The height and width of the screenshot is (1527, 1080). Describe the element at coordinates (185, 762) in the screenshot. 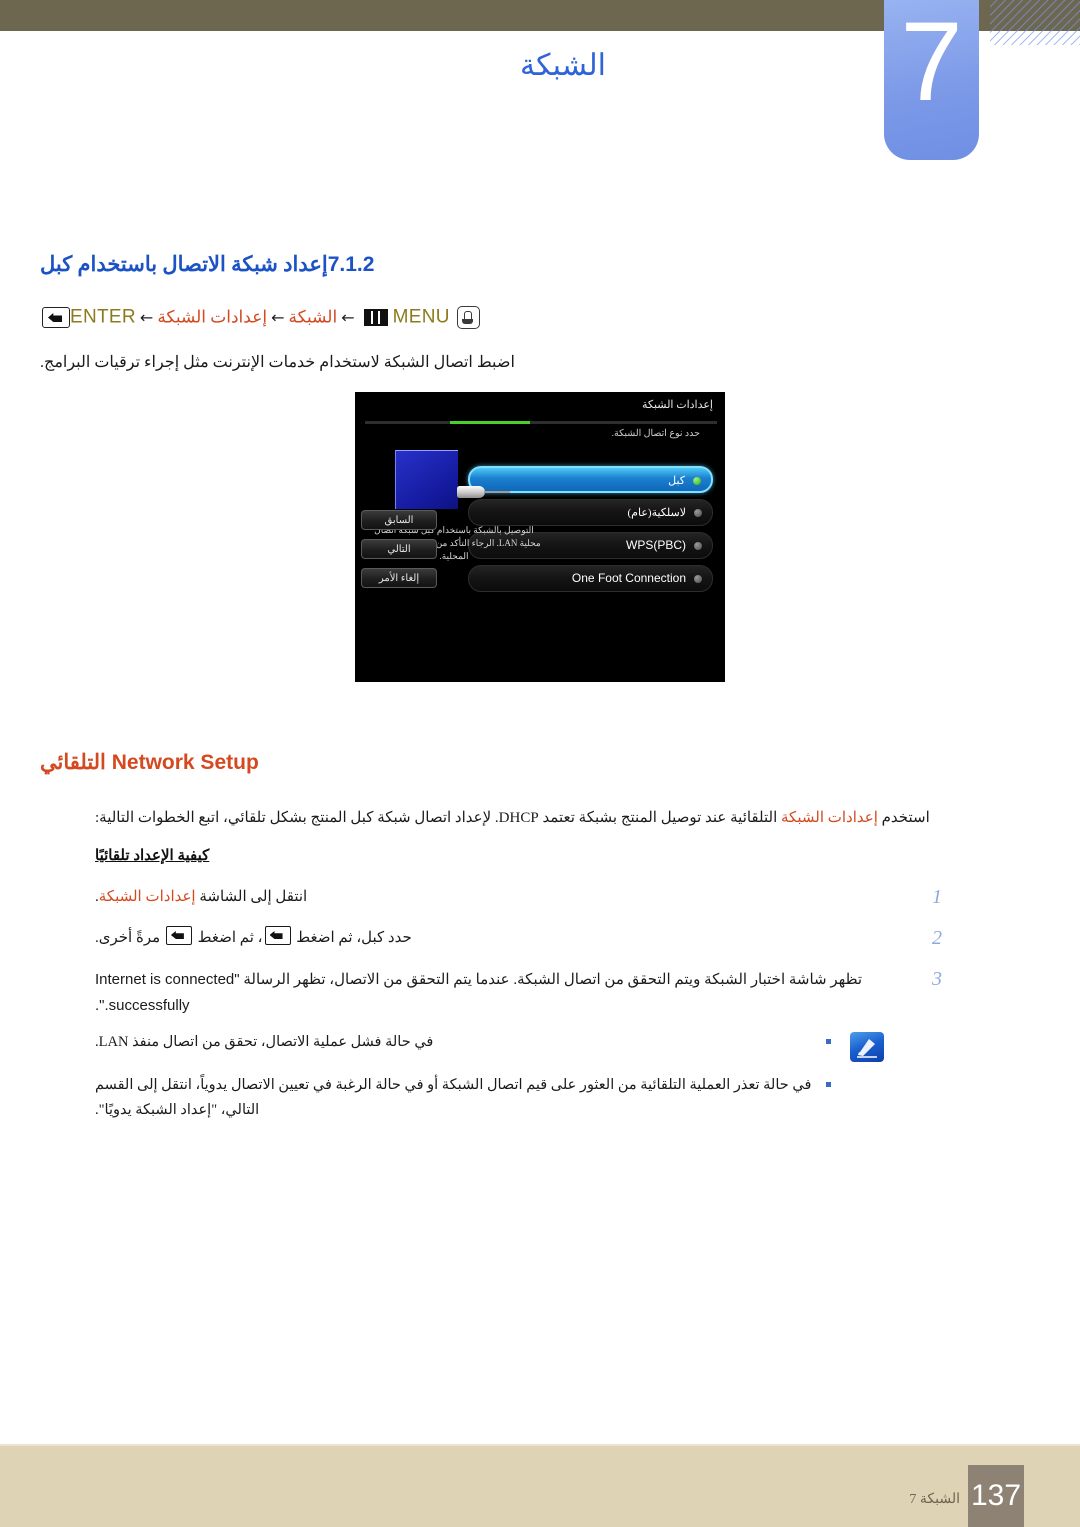

I see `auto-setup-heading-en: Network Setup` at that location.